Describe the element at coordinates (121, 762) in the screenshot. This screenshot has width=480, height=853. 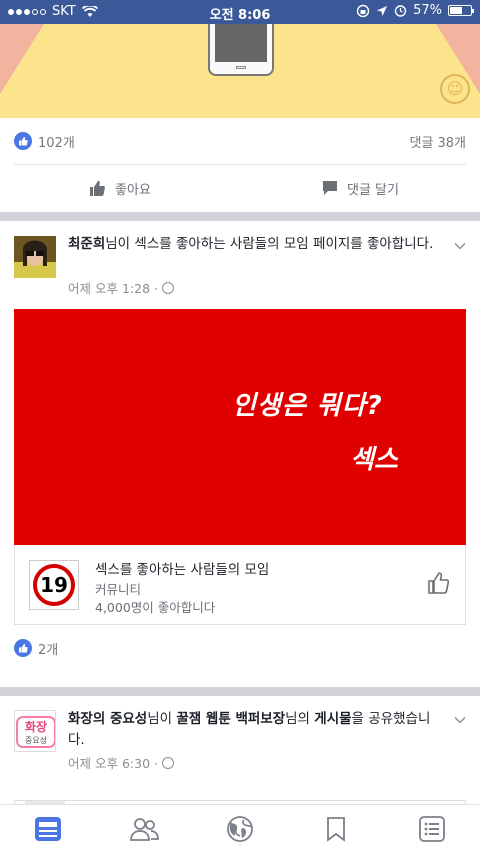
I see `post-timestamp: 어제 오후 6:30 ·` at that location.